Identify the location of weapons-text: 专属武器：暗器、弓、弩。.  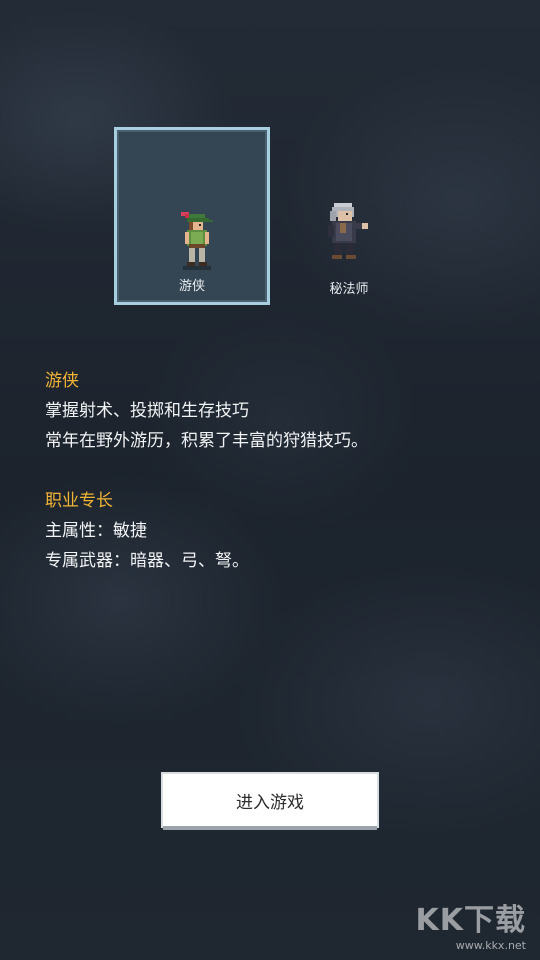
(147, 561).